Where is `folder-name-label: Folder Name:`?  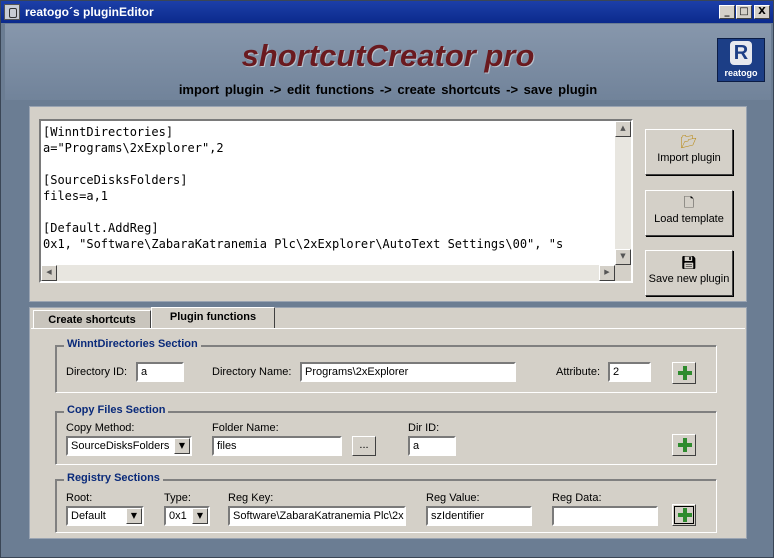
folder-name-label: Folder Name: is located at coordinates (245, 428).